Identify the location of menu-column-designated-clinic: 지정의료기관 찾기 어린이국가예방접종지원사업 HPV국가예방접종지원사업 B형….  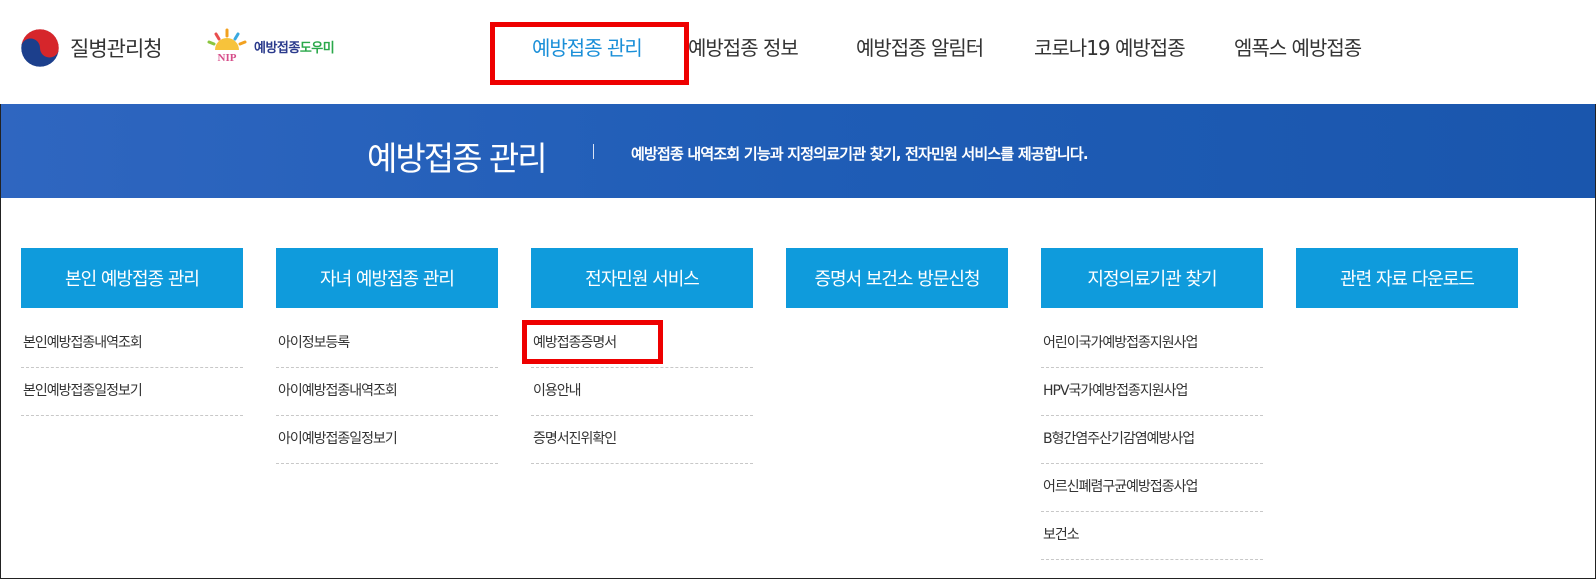
(1152, 404).